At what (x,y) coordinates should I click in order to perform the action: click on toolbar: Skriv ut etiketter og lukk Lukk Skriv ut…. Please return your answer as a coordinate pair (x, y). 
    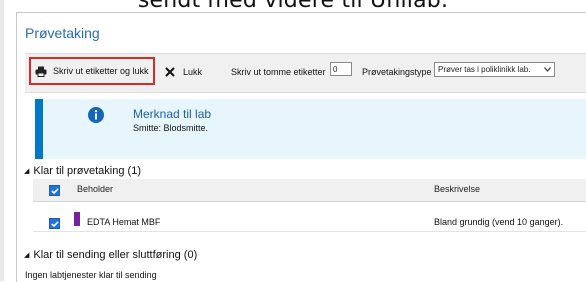
    Looking at the image, I should click on (305, 73).